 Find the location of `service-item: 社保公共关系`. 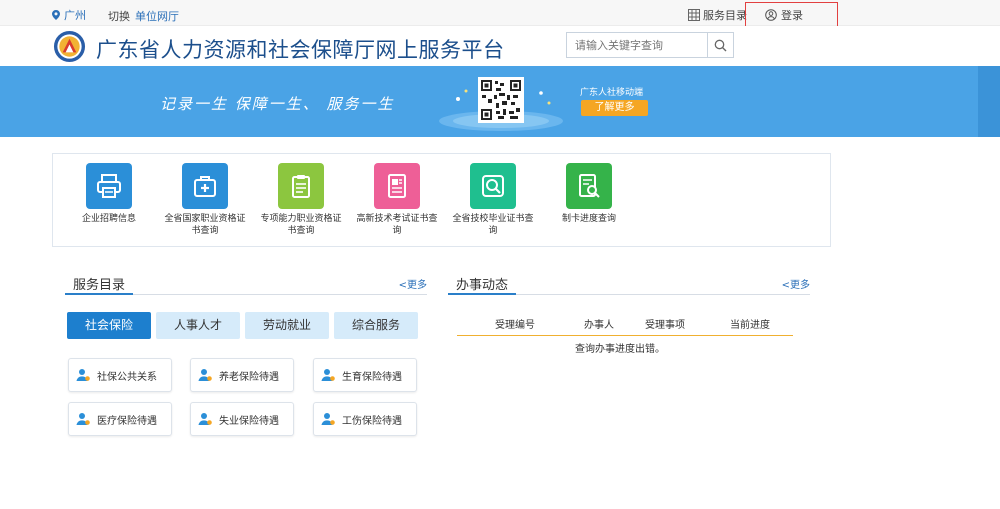

service-item: 社保公共关系 is located at coordinates (120, 375).